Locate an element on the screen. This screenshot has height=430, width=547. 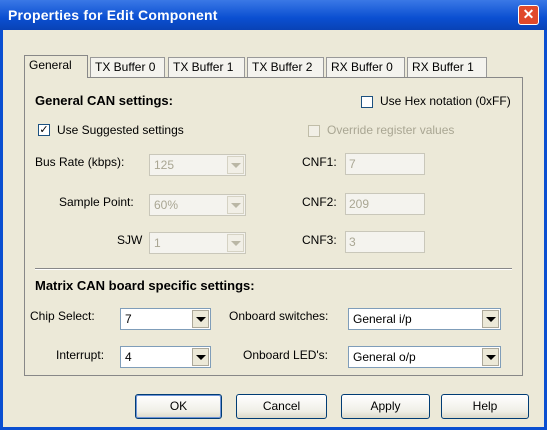
onboard-switches-label: Onboard switches: is located at coordinates (279, 316).